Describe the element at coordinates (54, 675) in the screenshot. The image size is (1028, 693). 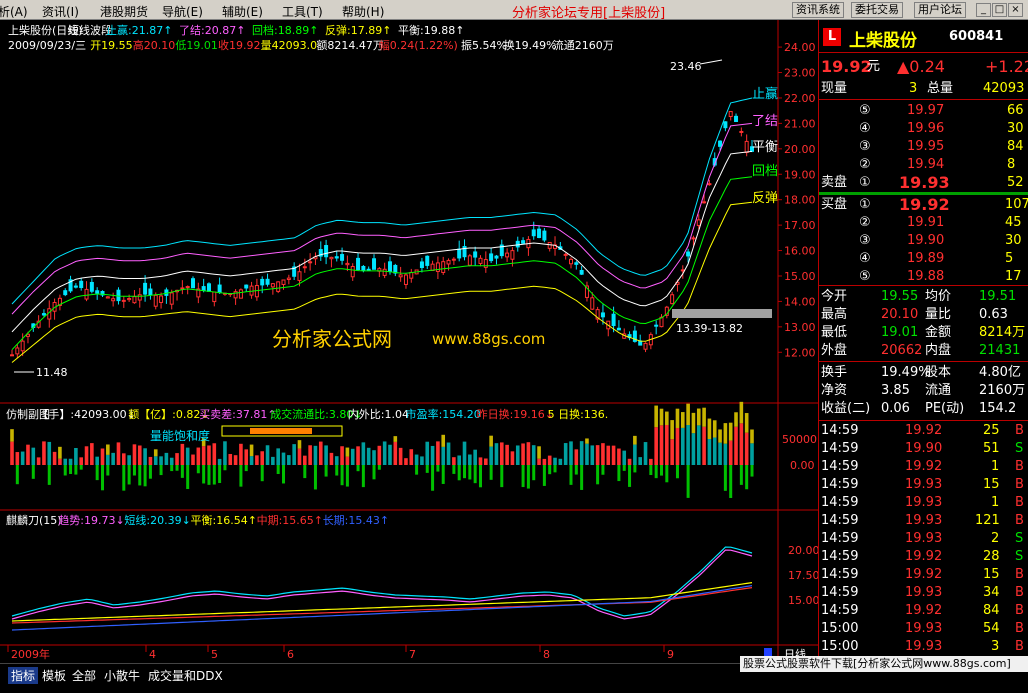
I see `tab-templates: 模板` at that location.